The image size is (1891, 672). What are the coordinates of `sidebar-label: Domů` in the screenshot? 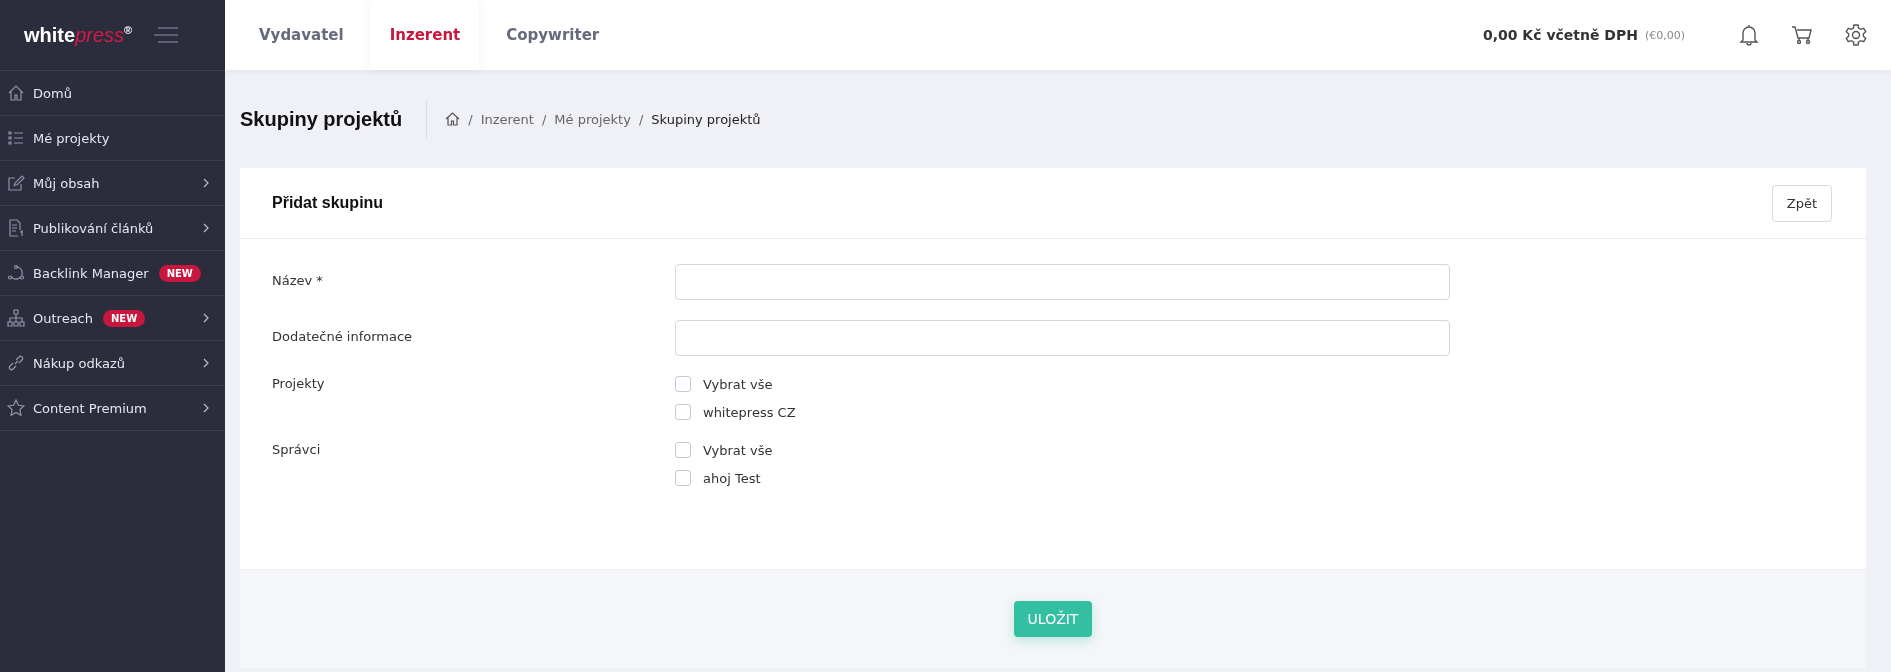 It's located at (52, 93).